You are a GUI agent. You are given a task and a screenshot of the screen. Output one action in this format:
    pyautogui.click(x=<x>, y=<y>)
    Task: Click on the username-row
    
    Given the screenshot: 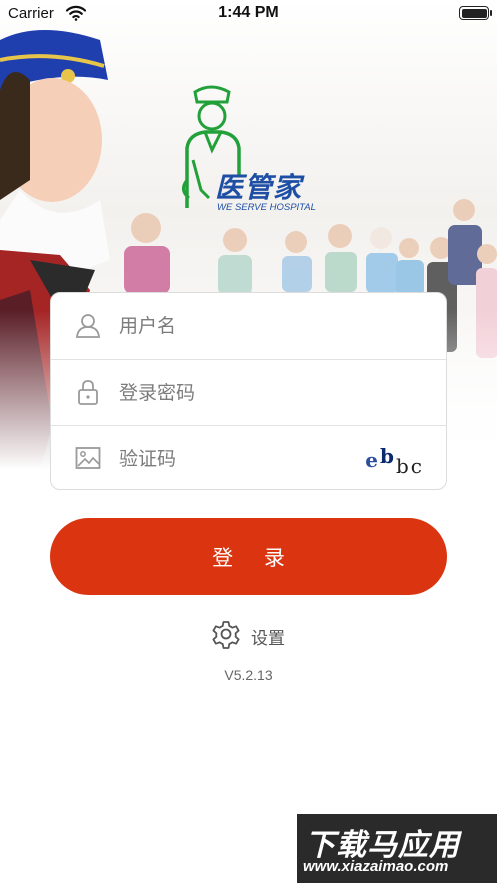 What is the action you would take?
    pyautogui.click(x=248, y=326)
    